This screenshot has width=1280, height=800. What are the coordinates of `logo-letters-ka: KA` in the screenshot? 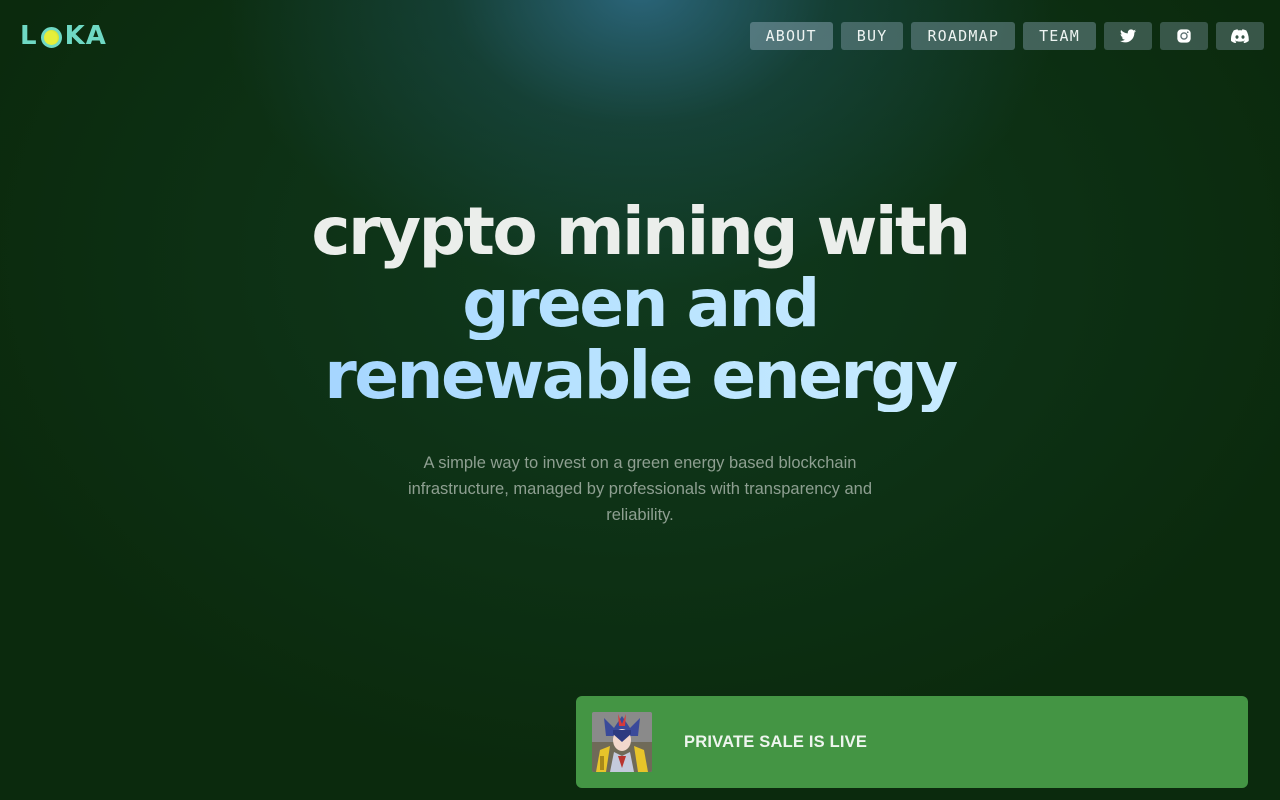 It's located at (85, 36).